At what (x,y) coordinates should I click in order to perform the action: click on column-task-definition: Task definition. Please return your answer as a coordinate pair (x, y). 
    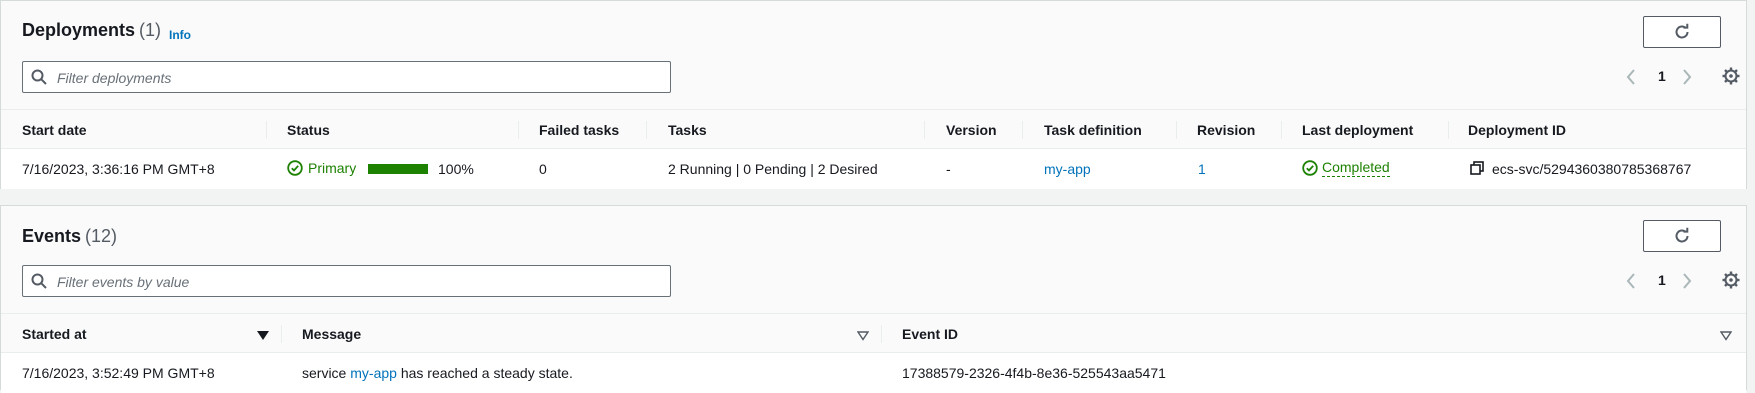
    Looking at the image, I should click on (1093, 130).